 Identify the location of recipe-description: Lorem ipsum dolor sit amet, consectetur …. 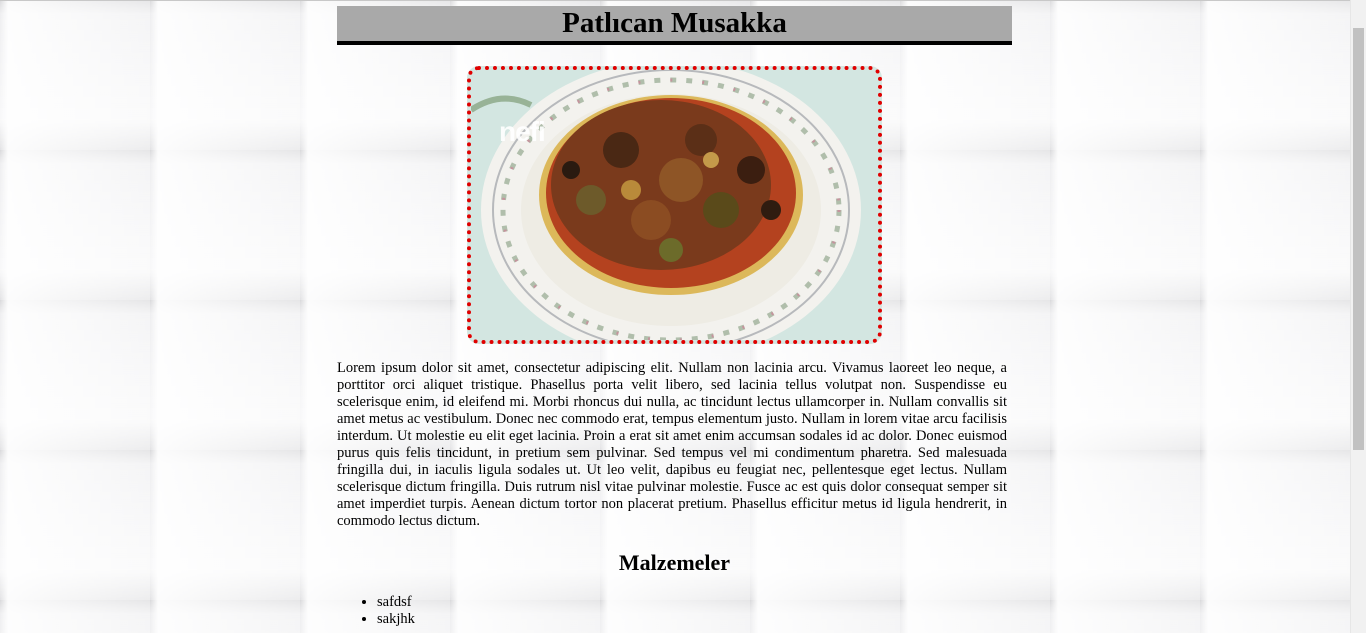
(672, 444).